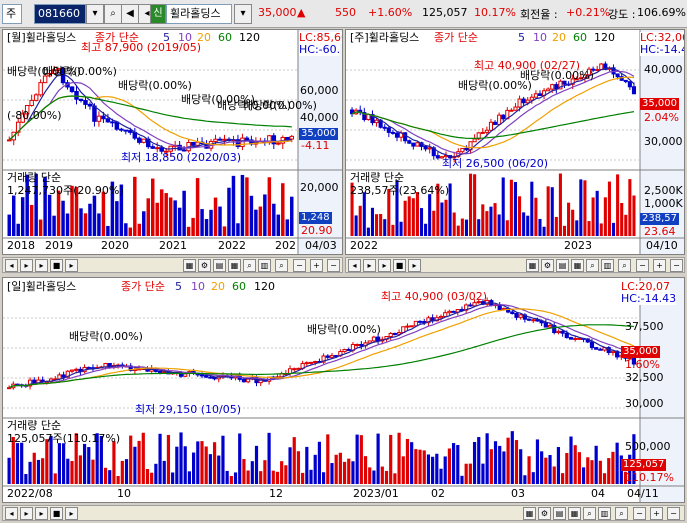  Describe the element at coordinates (172, 265) in the screenshot. I see `monthly-scrollbar: ◂ ▸ ▸ ■ ▸ ▦ ⚙ ▤ ▦ ⌕ ▥ ⌕ − + −` at that location.